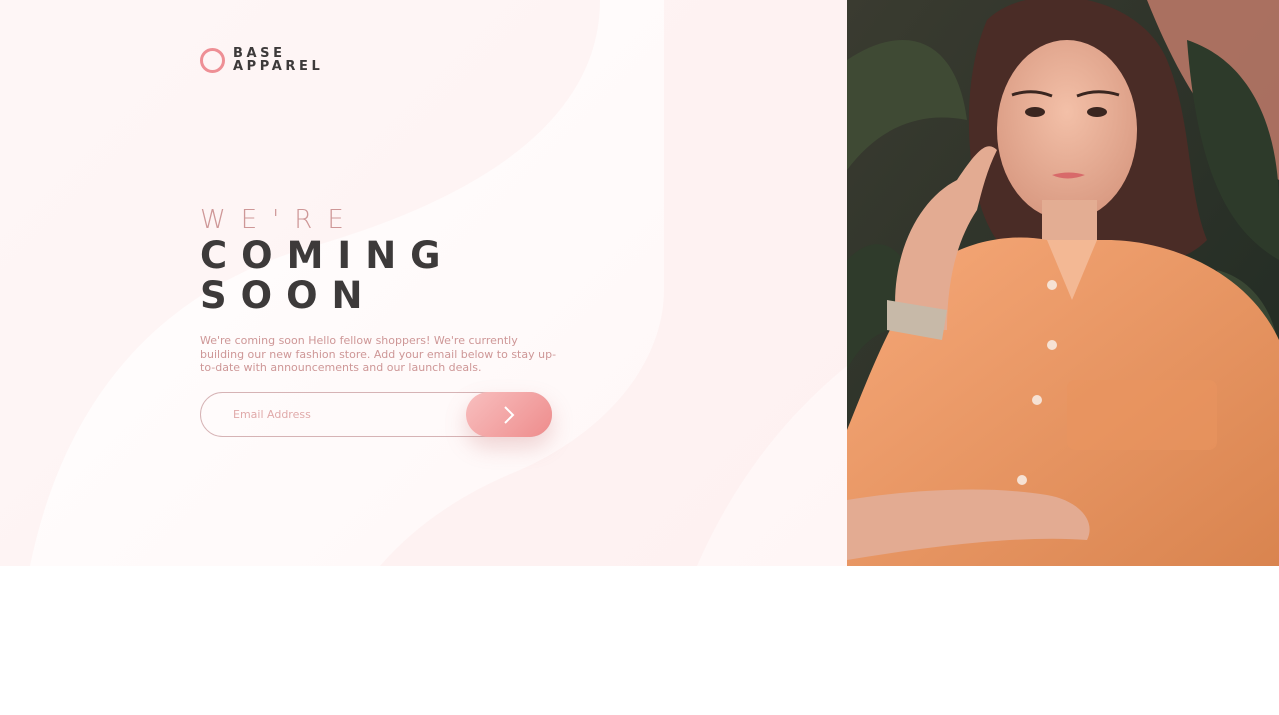 The width and height of the screenshot is (1279, 715). I want to click on logo-wordmark: BASE APPAREL, so click(278, 60).